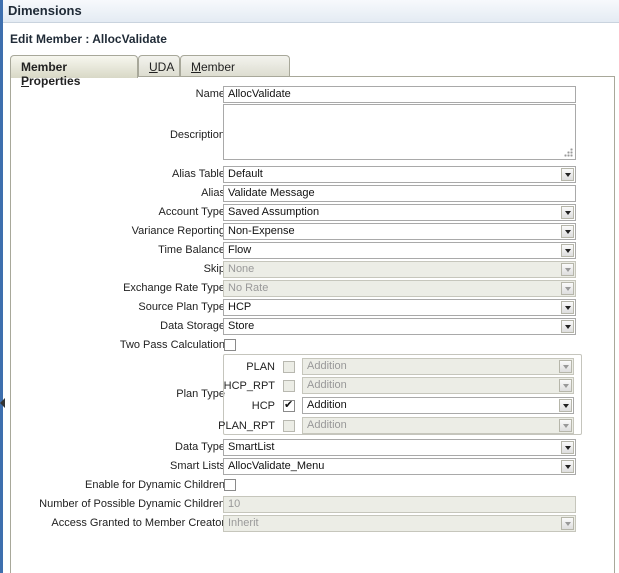  I want to click on name-field: AllocValidate, so click(399, 94).